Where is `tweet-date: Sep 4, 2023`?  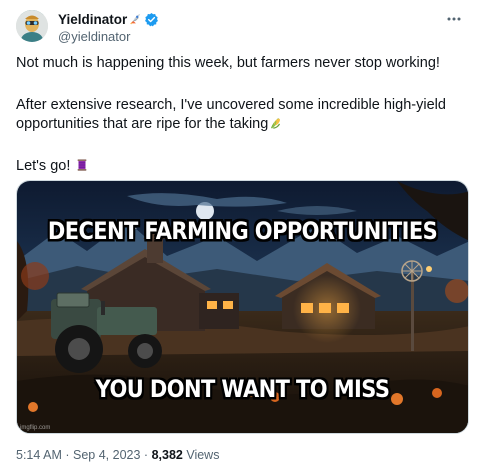 tweet-date: Sep 4, 2023 is located at coordinates (106, 455).